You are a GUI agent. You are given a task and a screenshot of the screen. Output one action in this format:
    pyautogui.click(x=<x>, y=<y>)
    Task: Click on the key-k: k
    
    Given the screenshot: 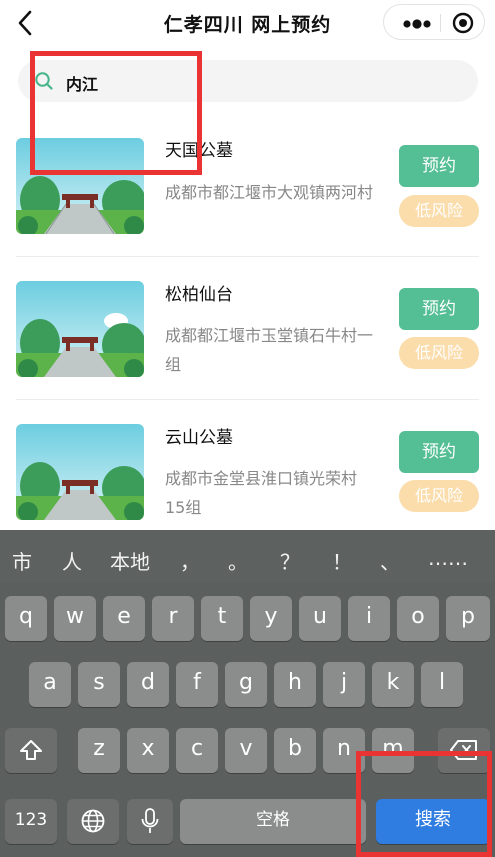 What is the action you would take?
    pyautogui.click(x=393, y=684)
    